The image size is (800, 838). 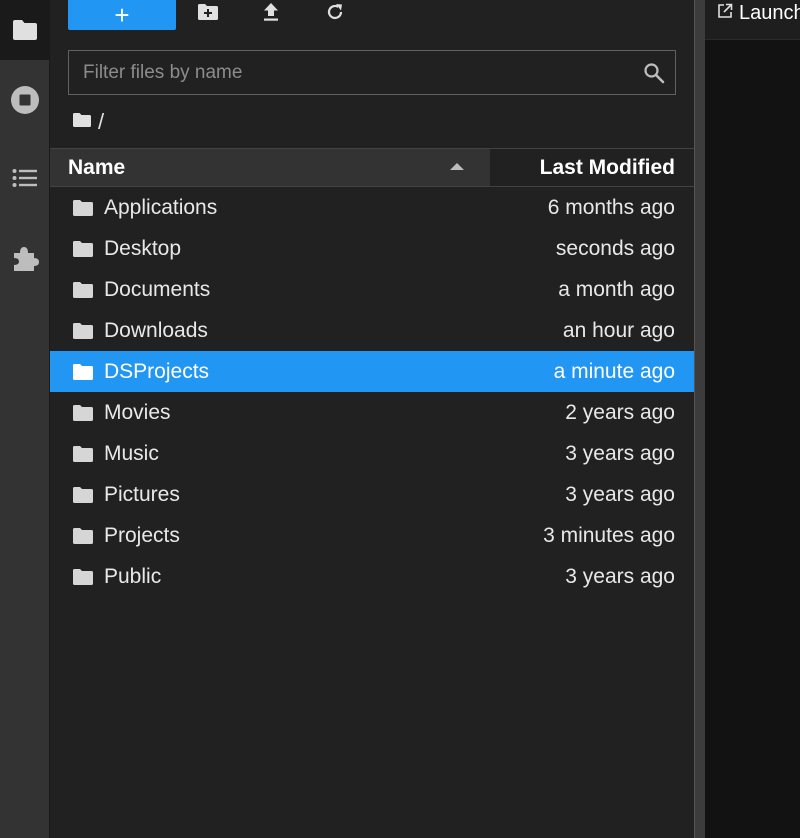 What do you see at coordinates (157, 371) in the screenshot?
I see `file-name: DSProjects` at bounding box center [157, 371].